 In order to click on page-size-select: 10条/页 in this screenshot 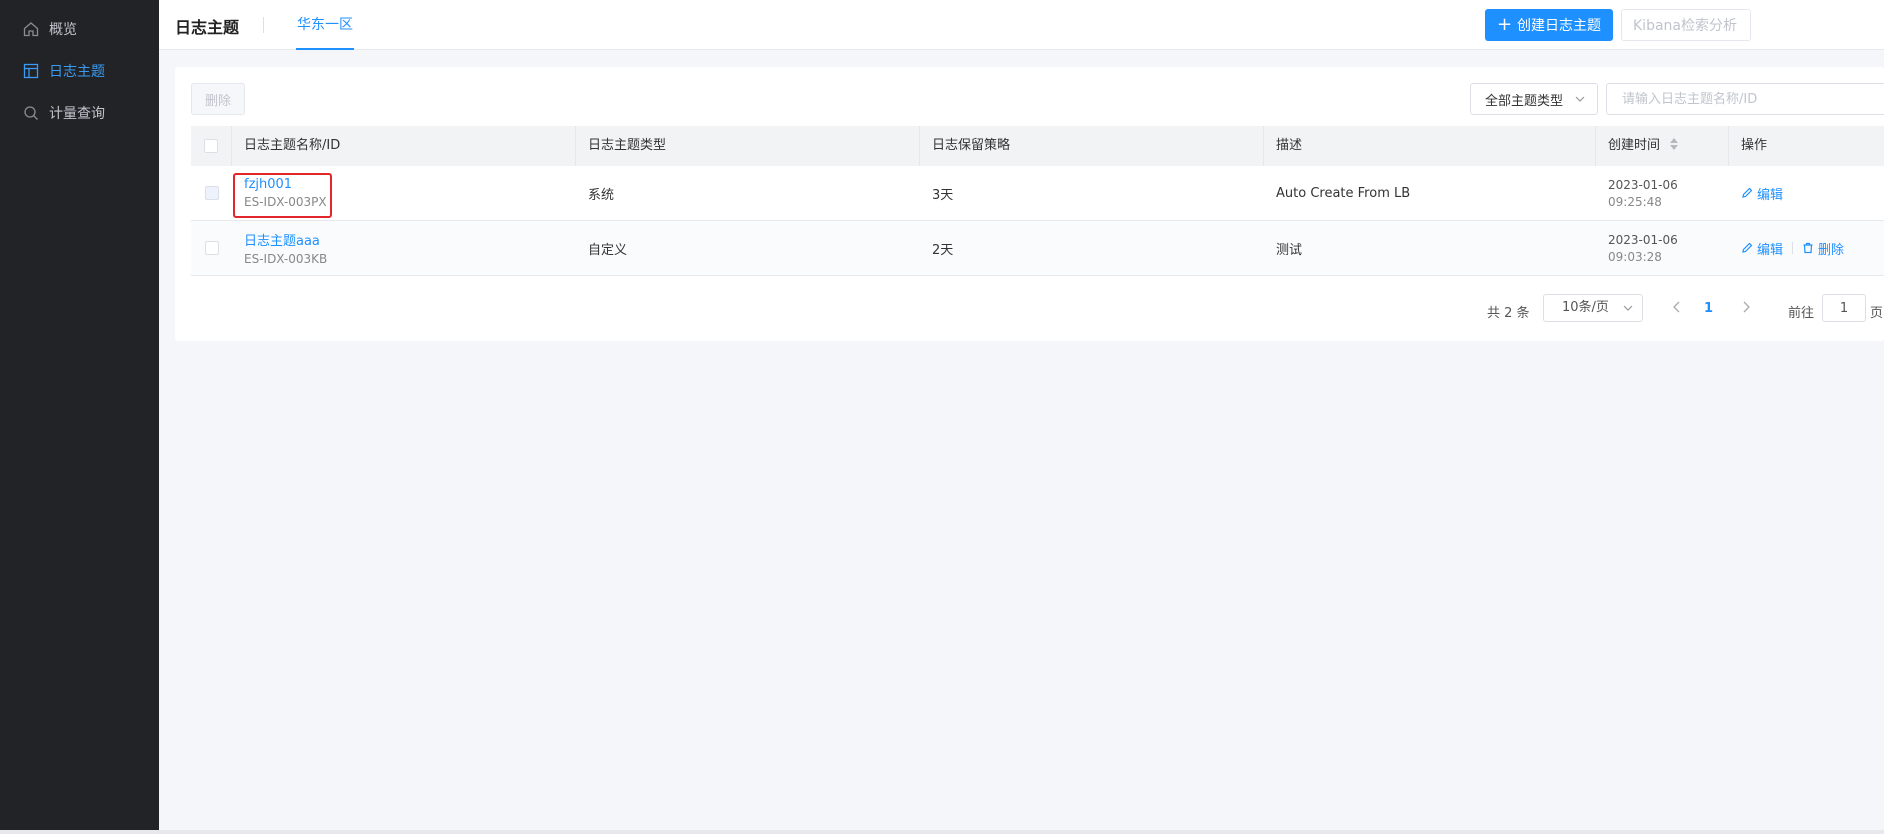, I will do `click(1593, 308)`.